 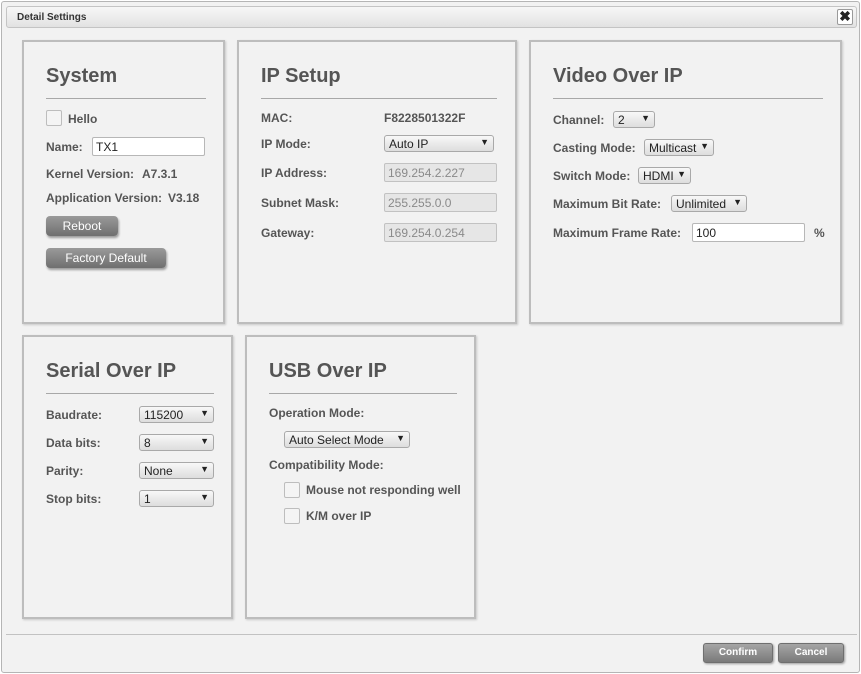 I want to click on gateway-field: 169.254.0.254, so click(x=440, y=232).